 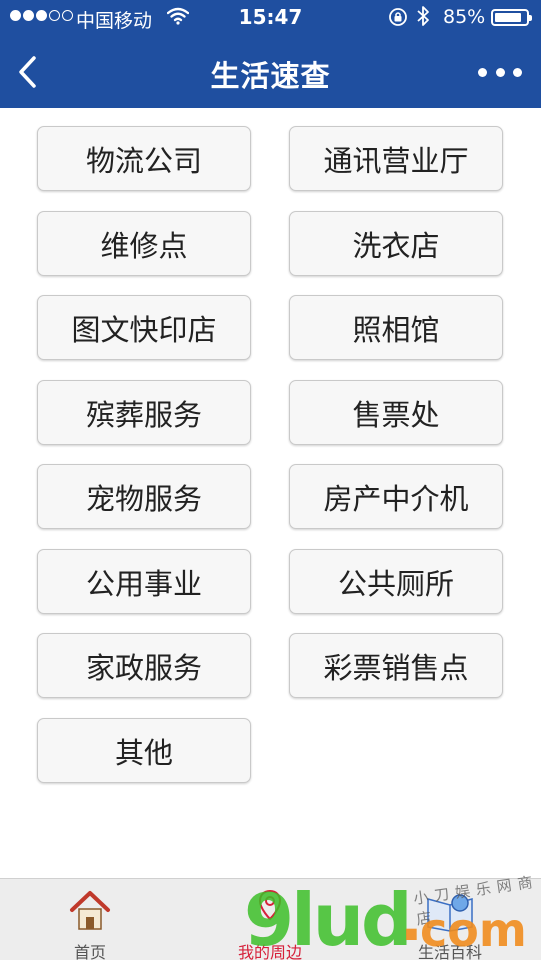 I want to click on category-button: 物流公司, so click(x=144, y=158).